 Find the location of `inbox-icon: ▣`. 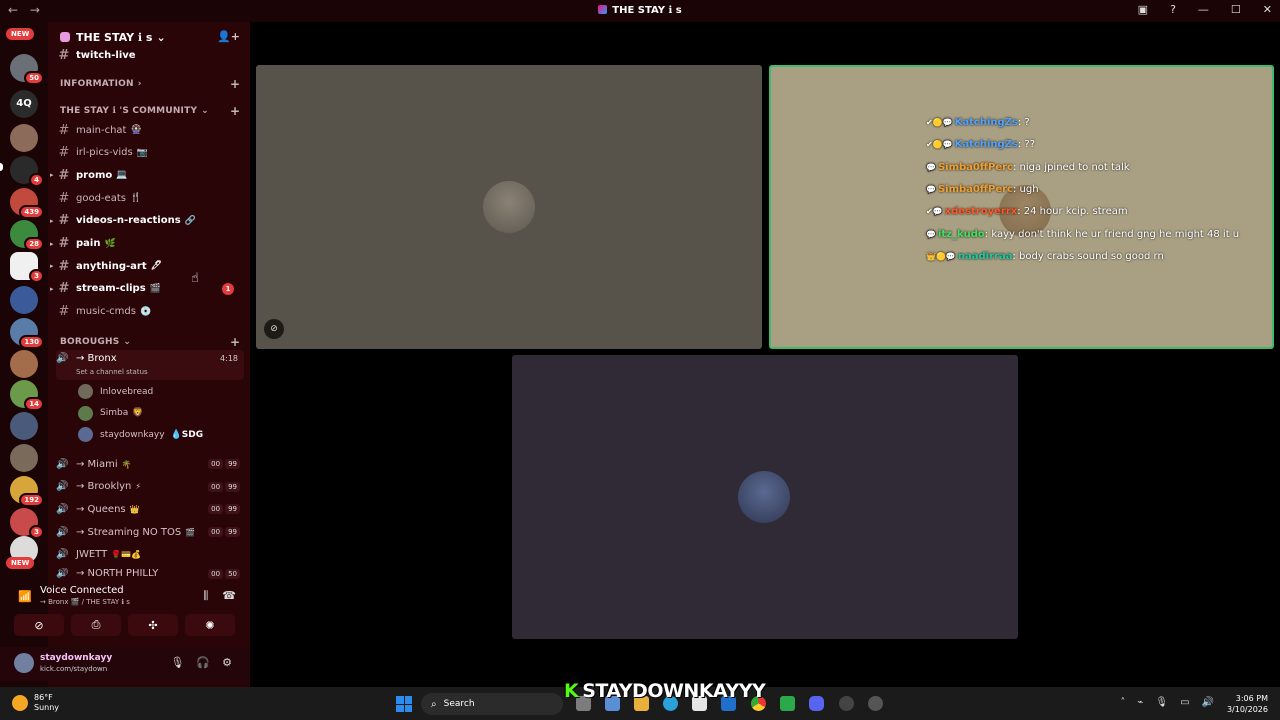

inbox-icon: ▣ is located at coordinates (1143, 9).